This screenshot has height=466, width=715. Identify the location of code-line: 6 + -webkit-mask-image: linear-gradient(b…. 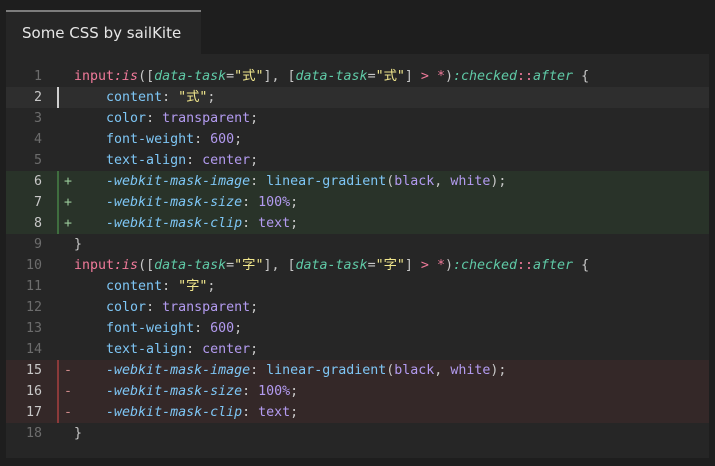
(357, 181).